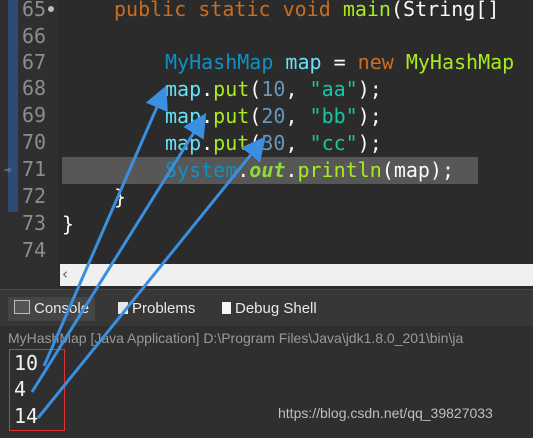 The width and height of the screenshot is (533, 438). I want to click on scroll-left-icon: ‹, so click(65, 274).